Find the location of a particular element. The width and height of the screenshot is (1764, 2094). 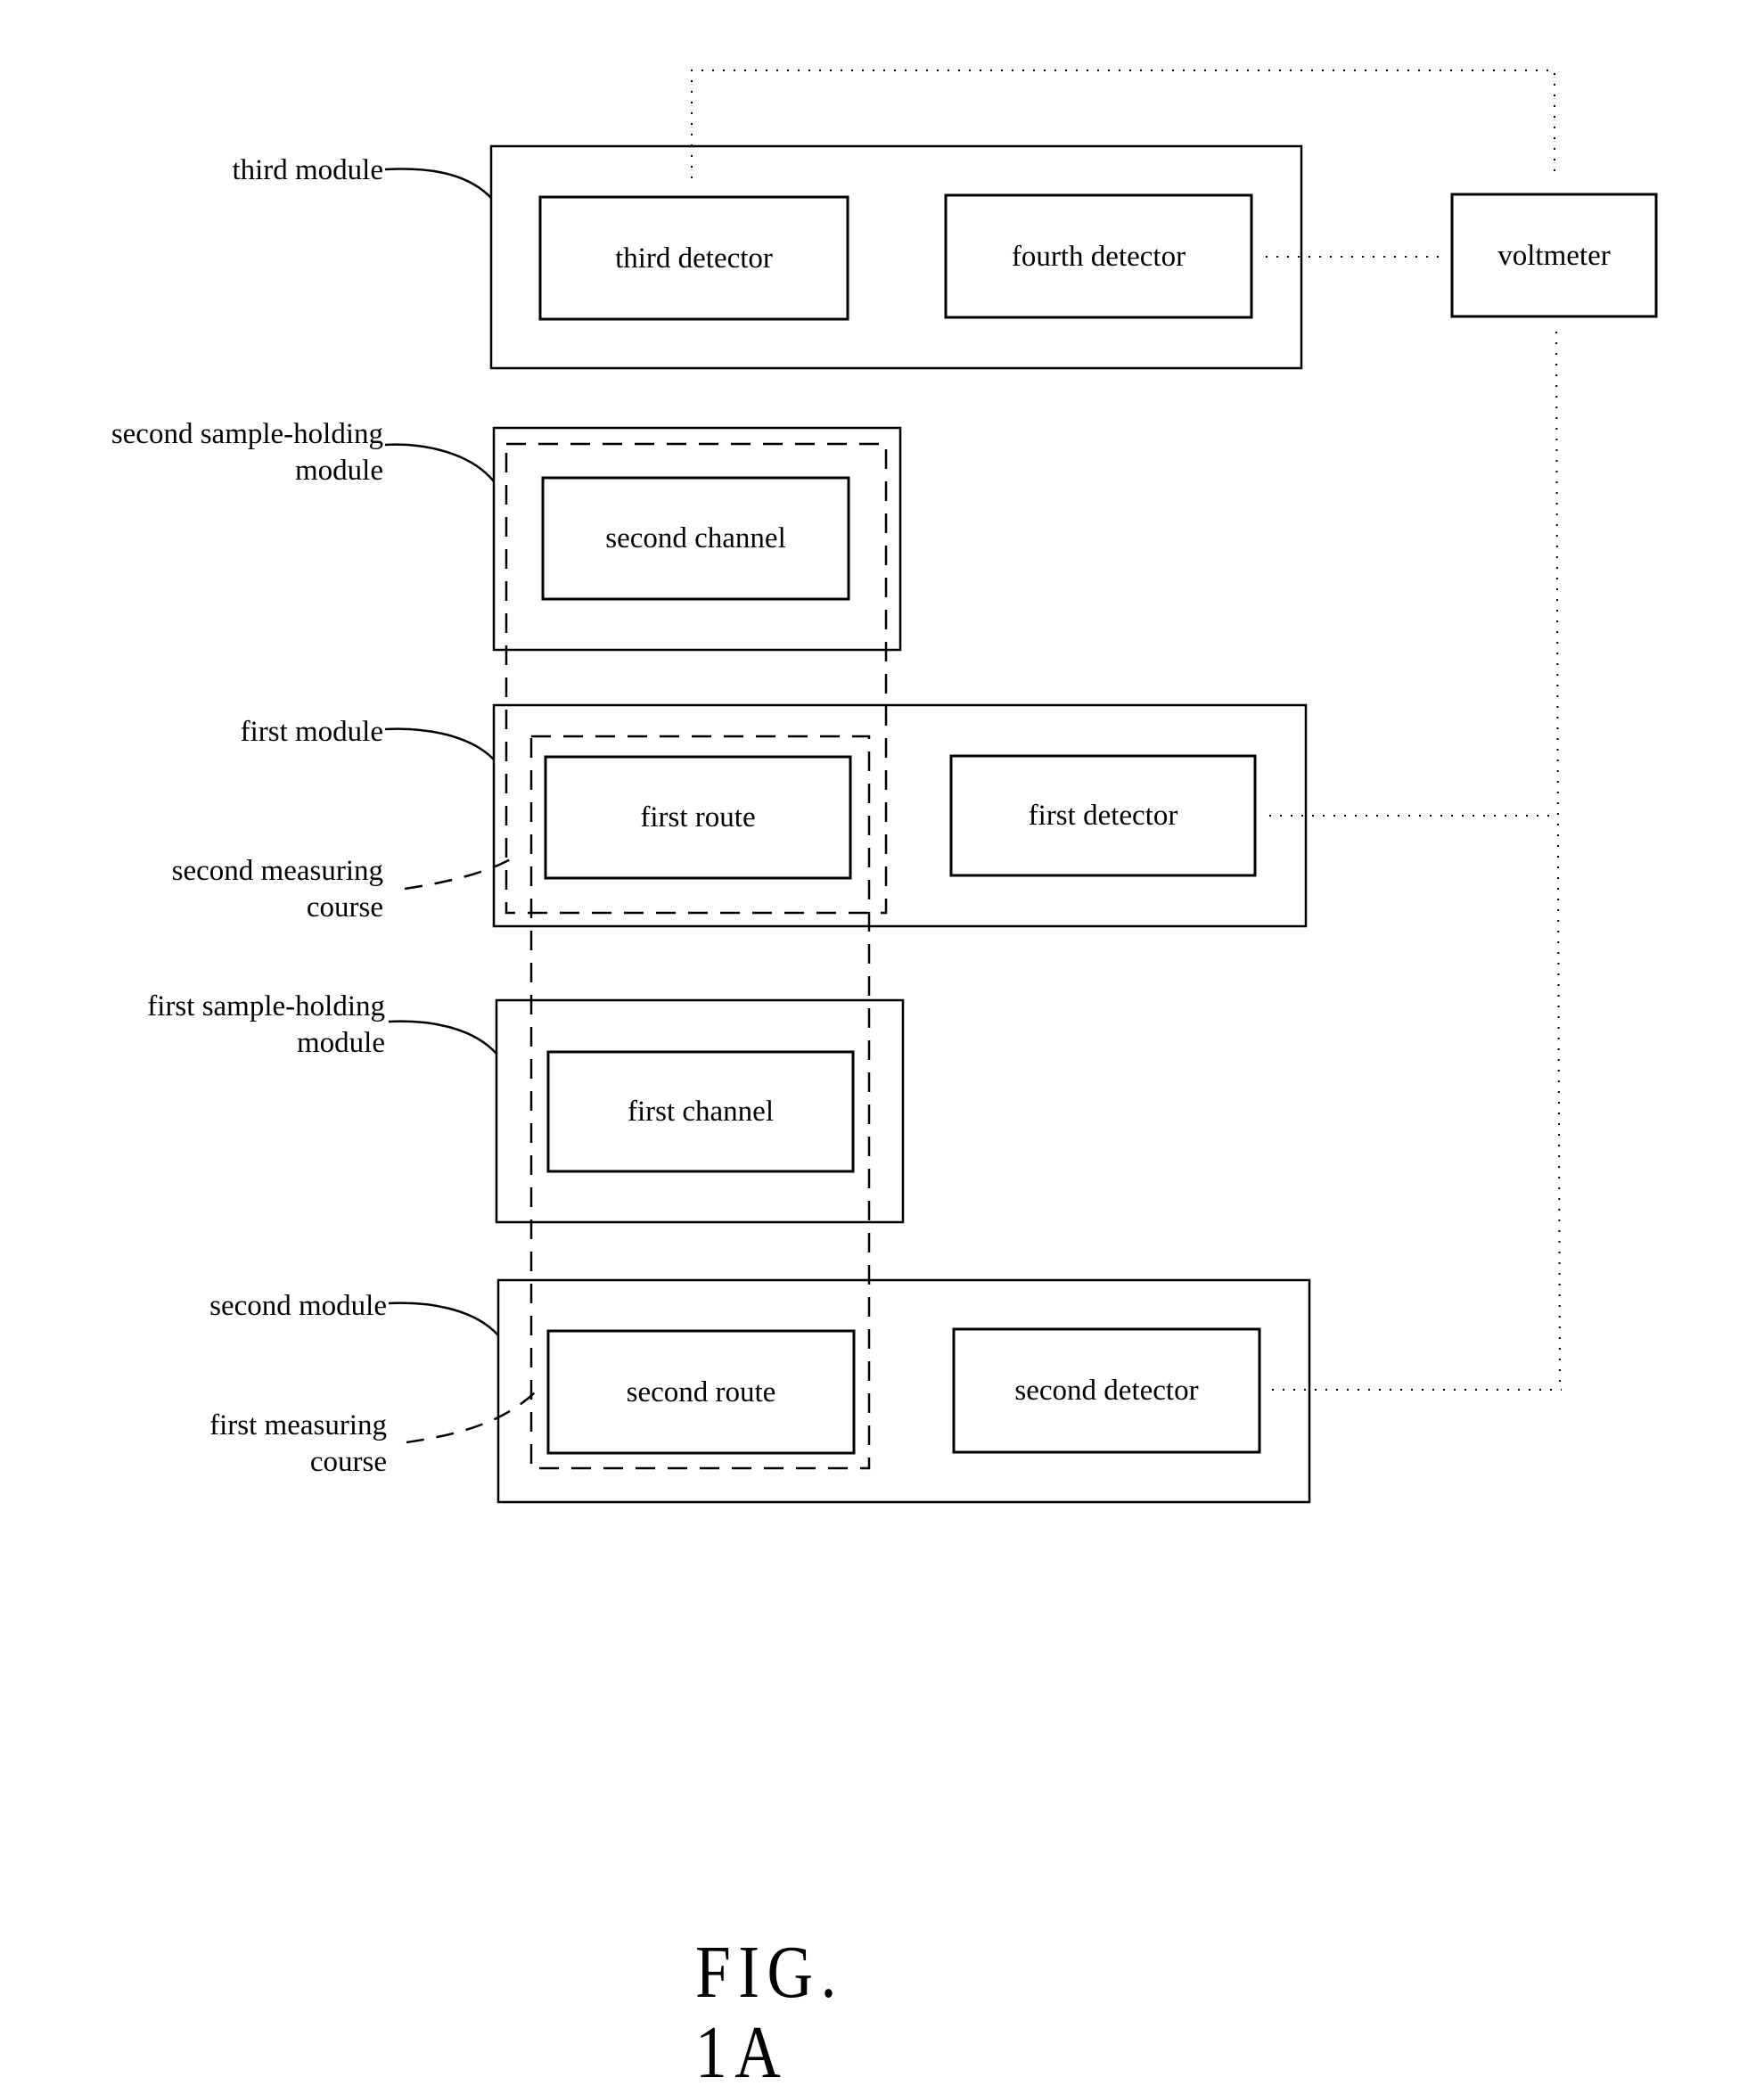

second-measuring-course-label-line2: course is located at coordinates (344, 908).